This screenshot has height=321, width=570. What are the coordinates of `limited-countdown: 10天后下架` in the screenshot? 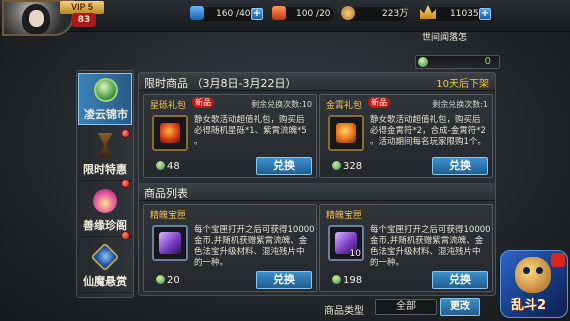 It's located at (462, 84).